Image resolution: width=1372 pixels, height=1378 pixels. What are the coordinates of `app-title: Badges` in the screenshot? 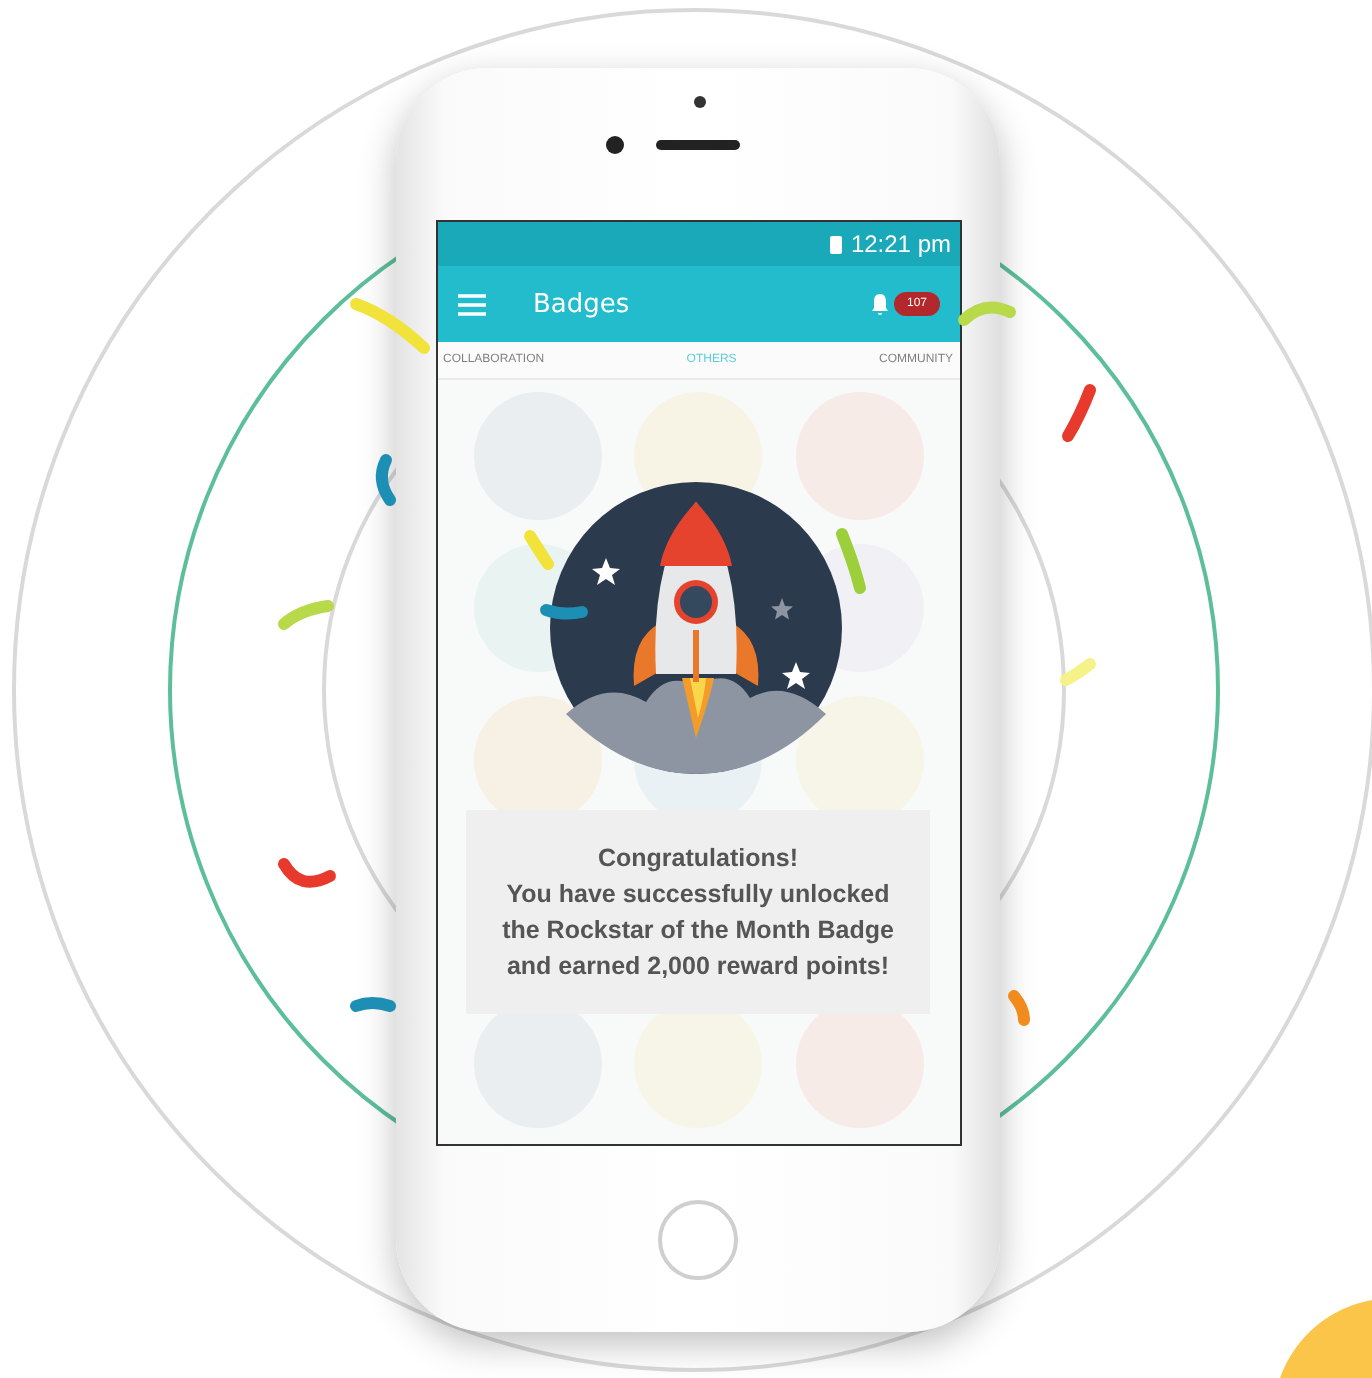 It's located at (582, 304).